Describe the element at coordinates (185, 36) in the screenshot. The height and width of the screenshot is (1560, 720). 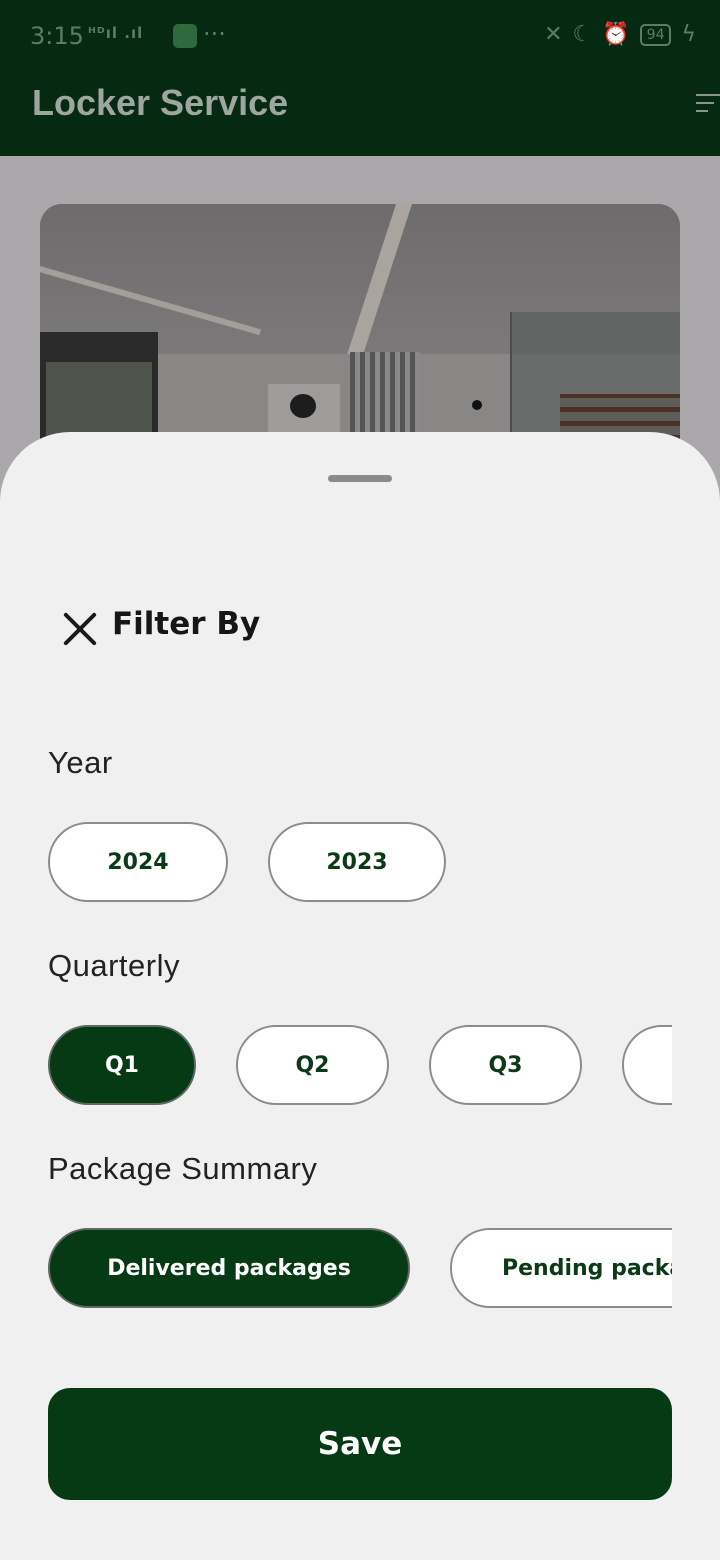
I see `app-notification-icon` at that location.